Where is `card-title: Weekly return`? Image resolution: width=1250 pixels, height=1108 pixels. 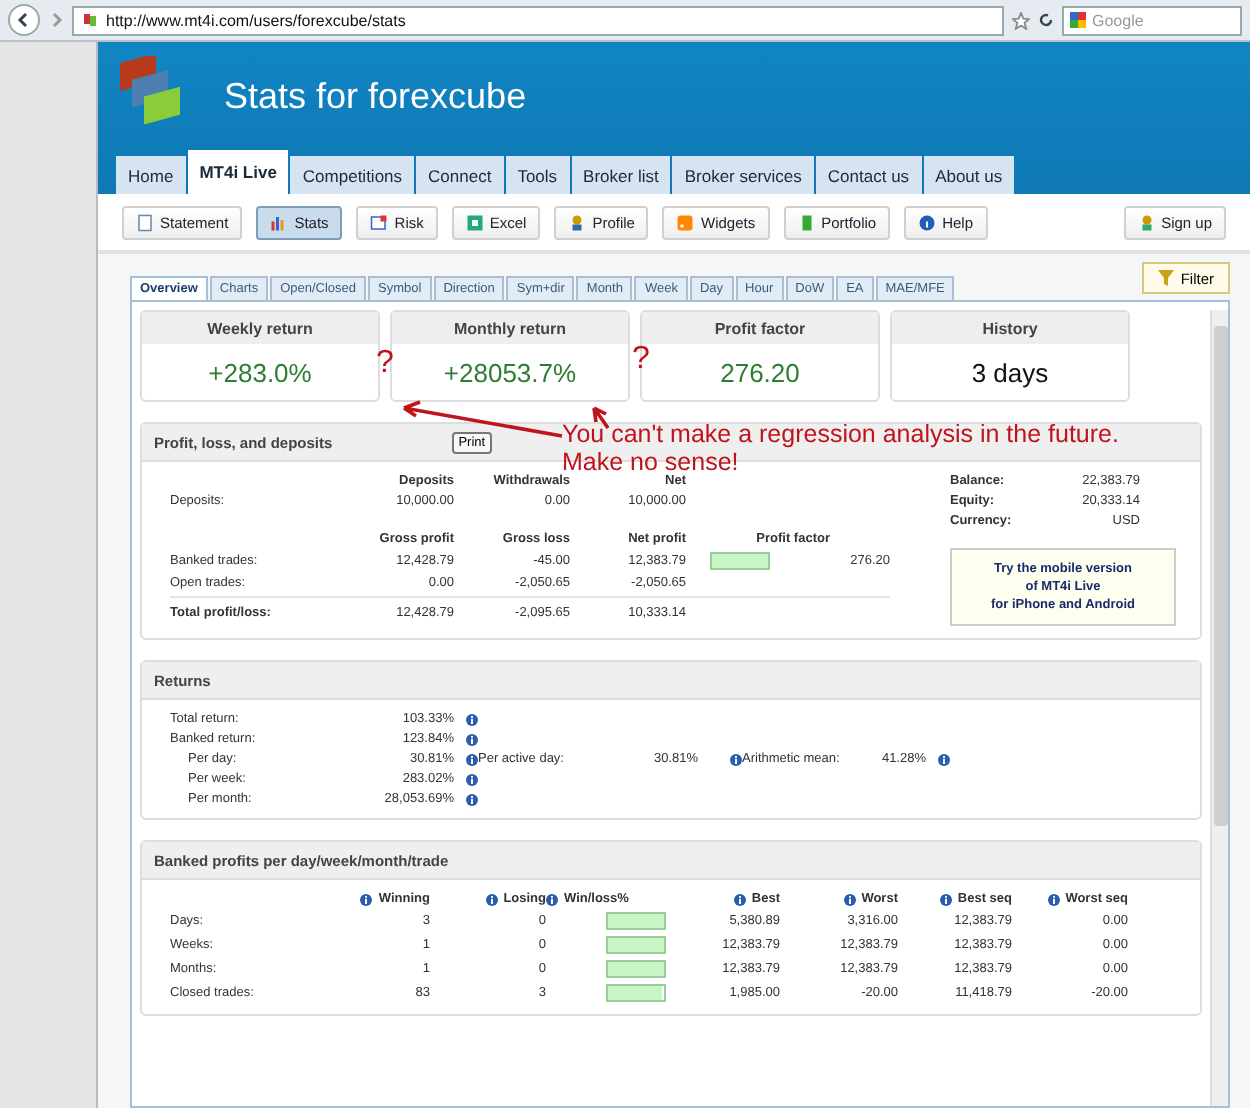
card-title: Weekly return is located at coordinates (260, 328).